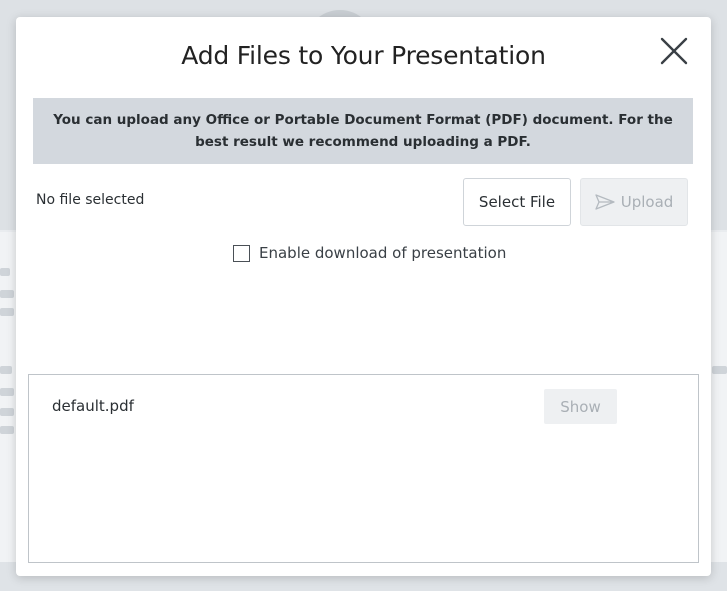 The height and width of the screenshot is (591, 727). I want to click on file-status: No file selected, so click(90, 200).